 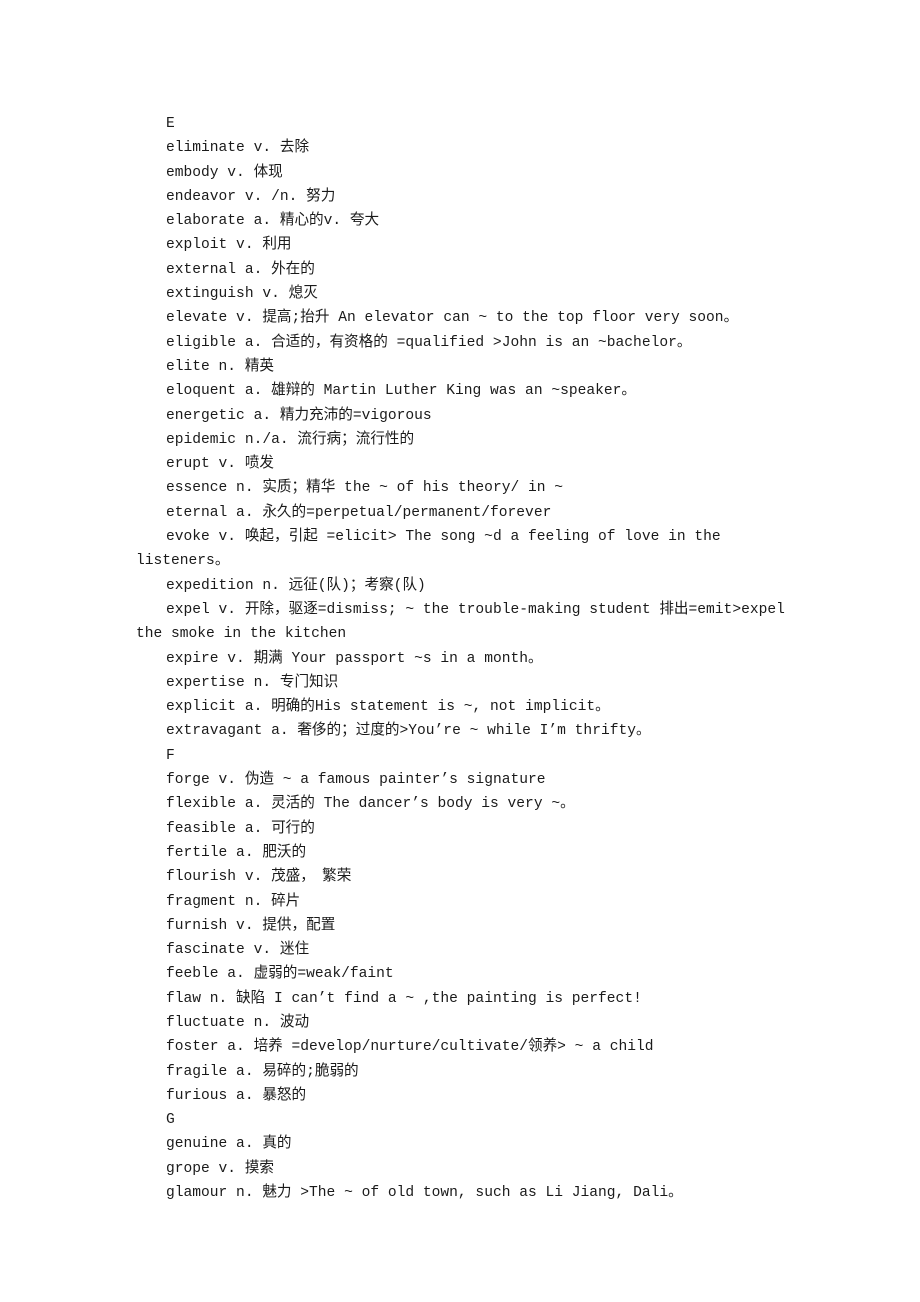 What do you see at coordinates (262, 1071) in the screenshot?
I see `vocabulary-entry: fragile a. 易碎的;脆弱的` at bounding box center [262, 1071].